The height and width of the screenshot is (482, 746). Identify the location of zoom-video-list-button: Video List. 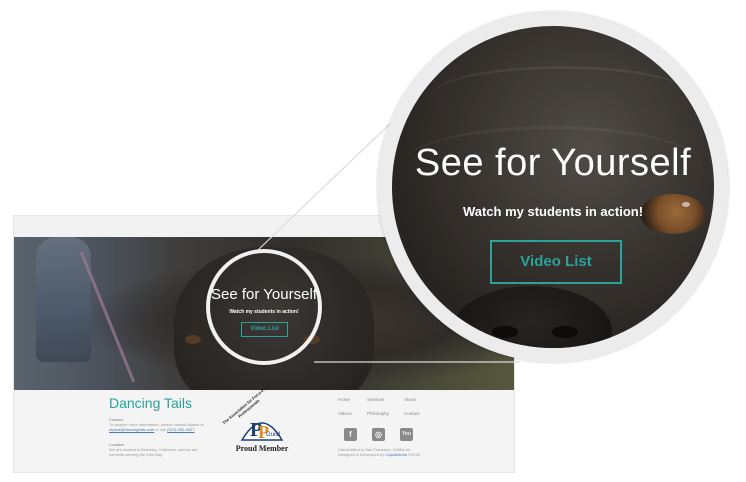
(556, 262).